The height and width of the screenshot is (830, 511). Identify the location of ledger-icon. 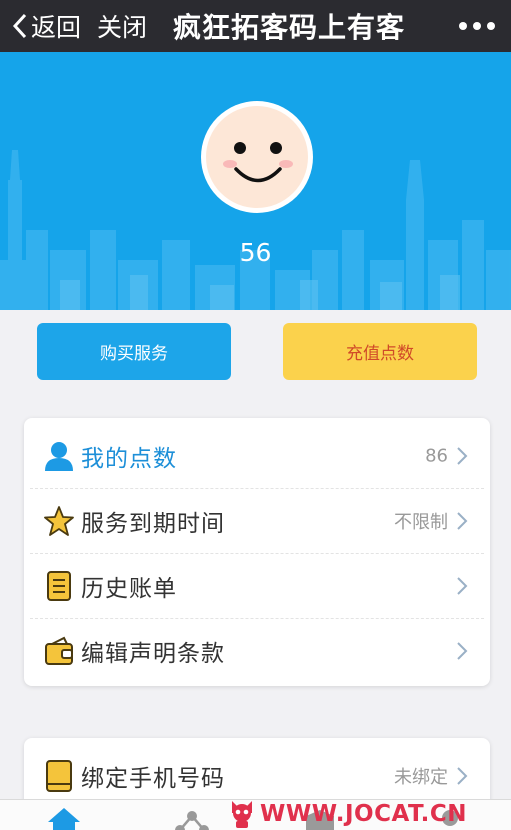
(59, 586).